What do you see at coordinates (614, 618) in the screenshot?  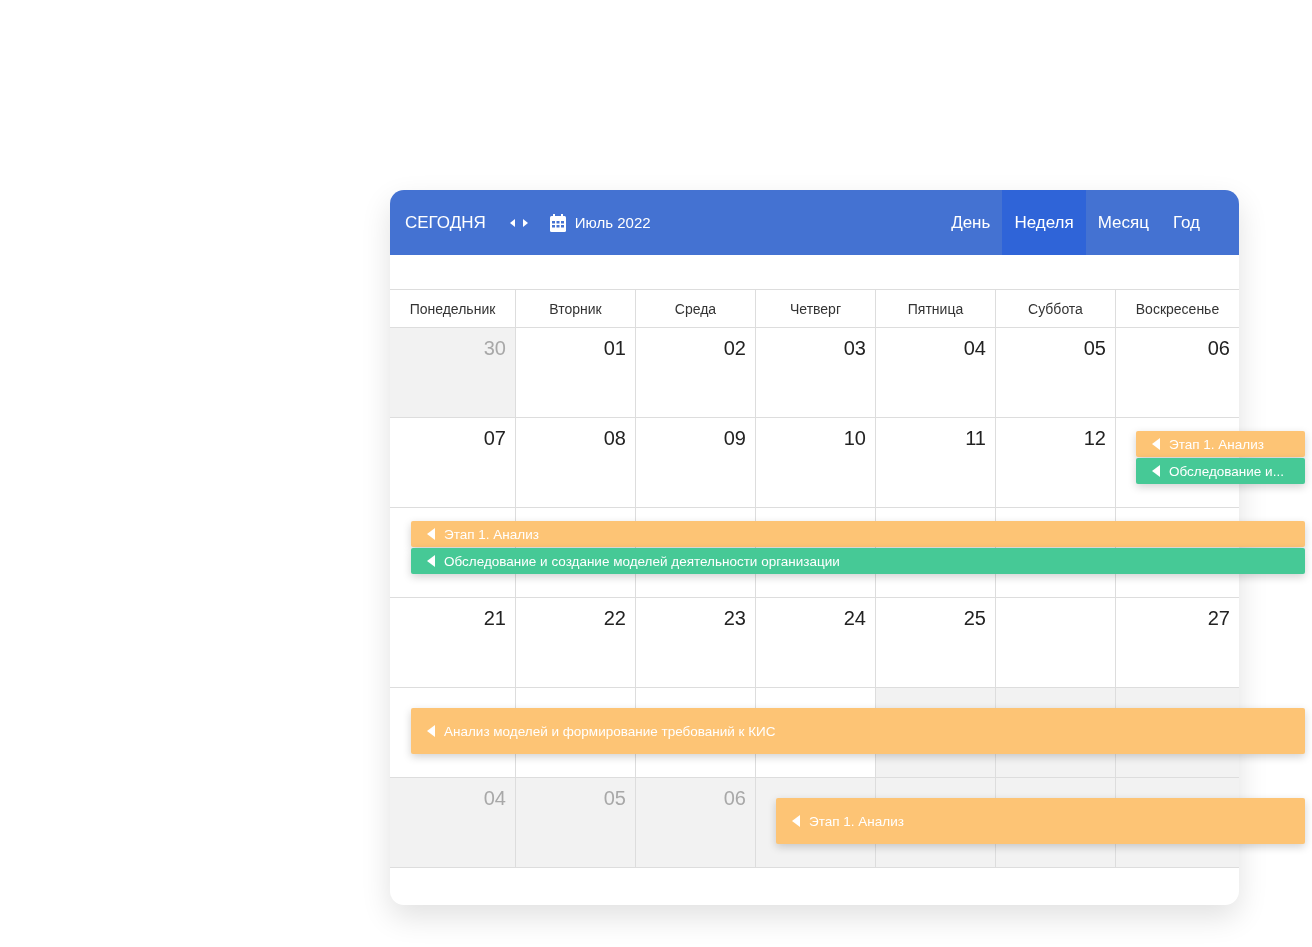 I see `day-number: 22` at bounding box center [614, 618].